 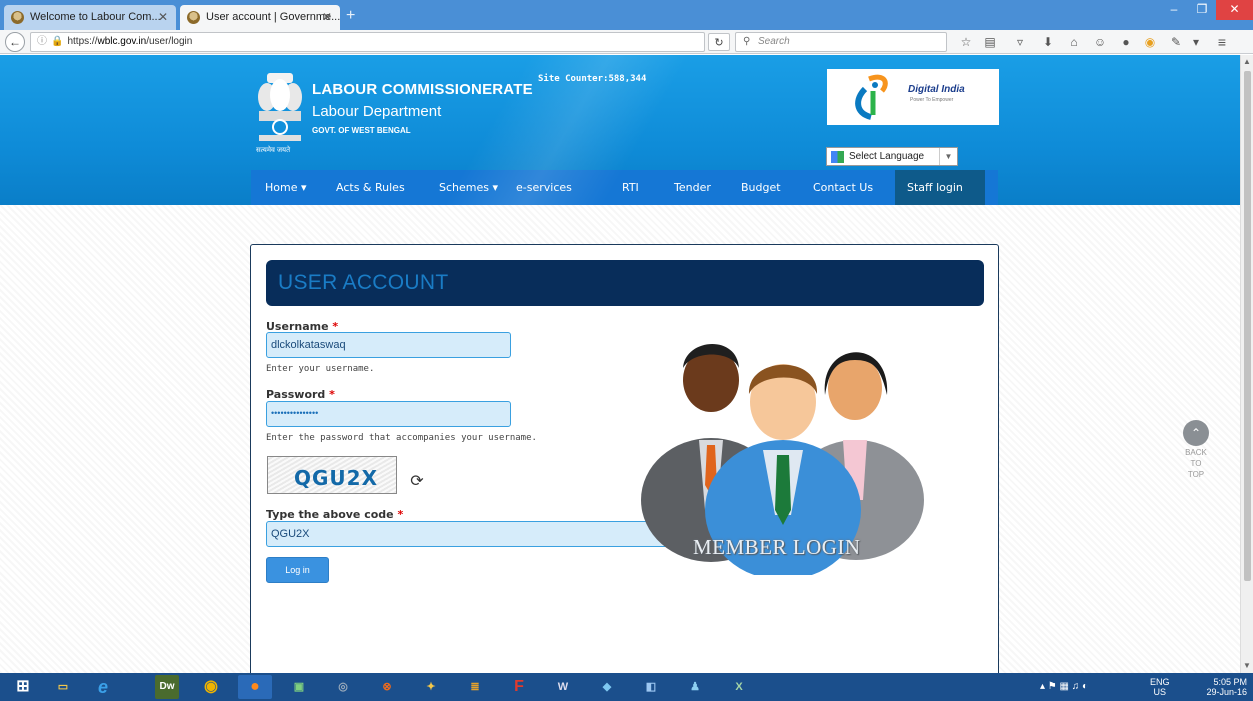 I want to click on input-language: ENG US, so click(x=1160, y=689).